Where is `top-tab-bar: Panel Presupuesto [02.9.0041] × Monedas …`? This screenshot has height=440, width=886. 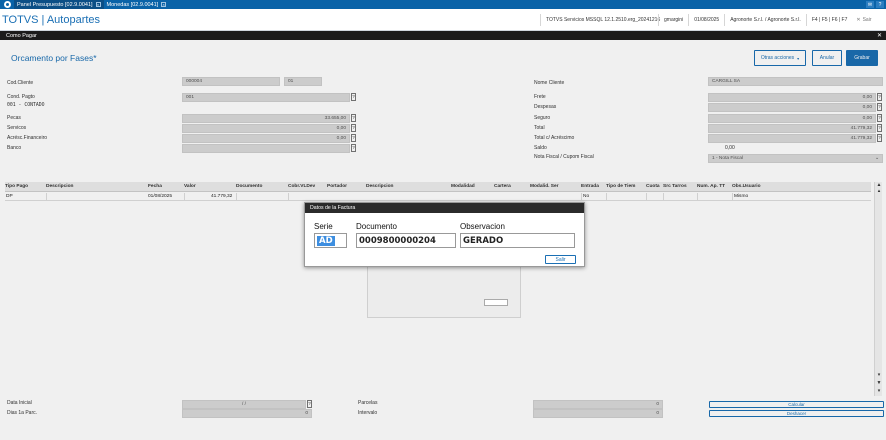
top-tab-bar: Panel Presupuesto [02.9.0041] × Monedas … is located at coordinates (443, 4).